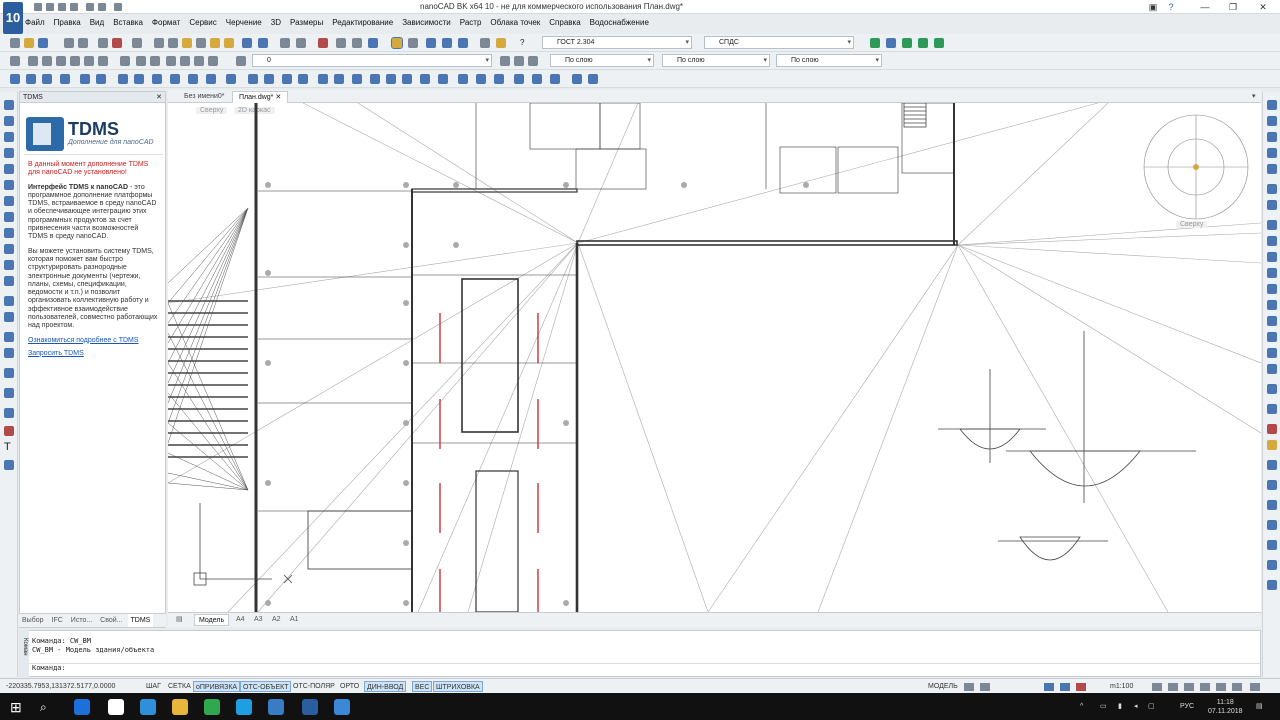 This screenshot has width=1280, height=720. I want to click on start-icon: ⊞, so click(18, 707).